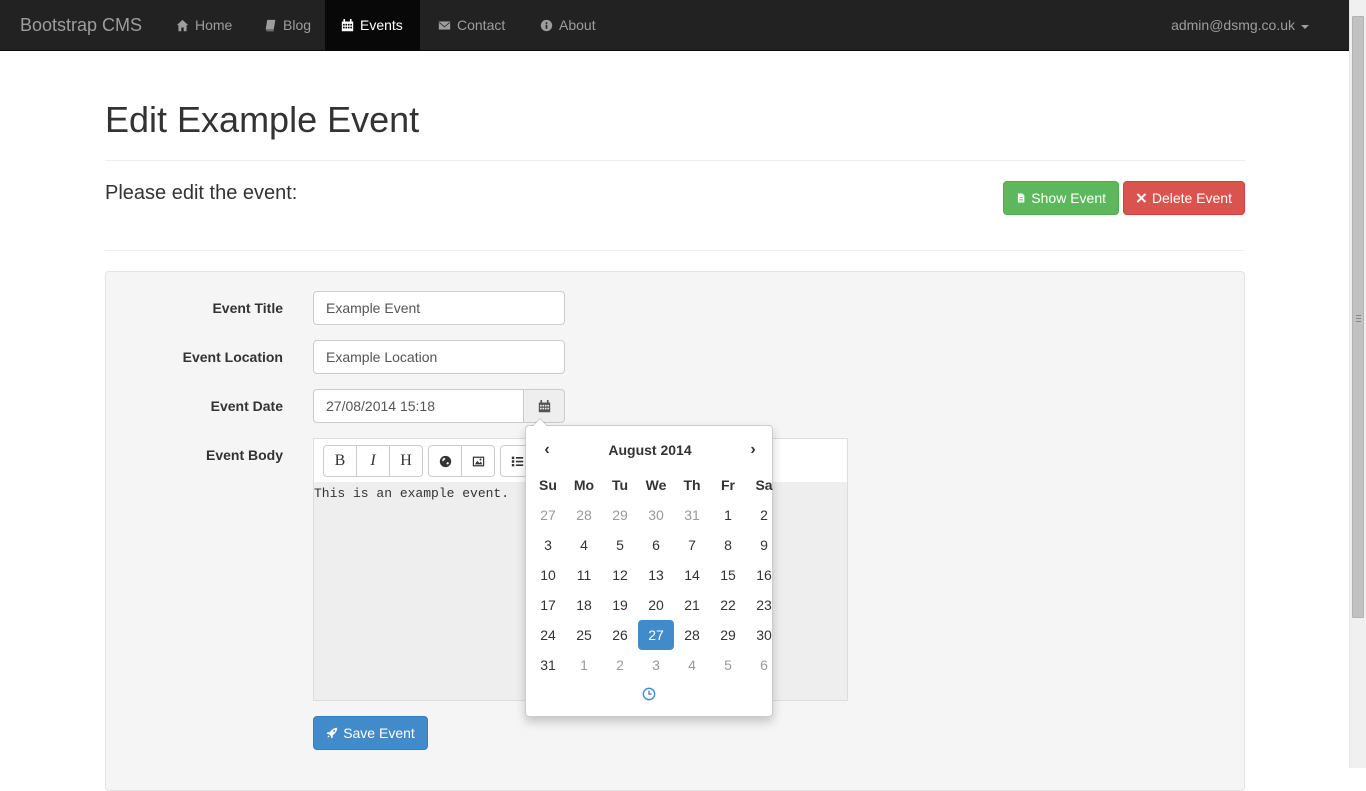  Describe the element at coordinates (1068, 198) in the screenshot. I see `show-event-label: Show Event` at that location.